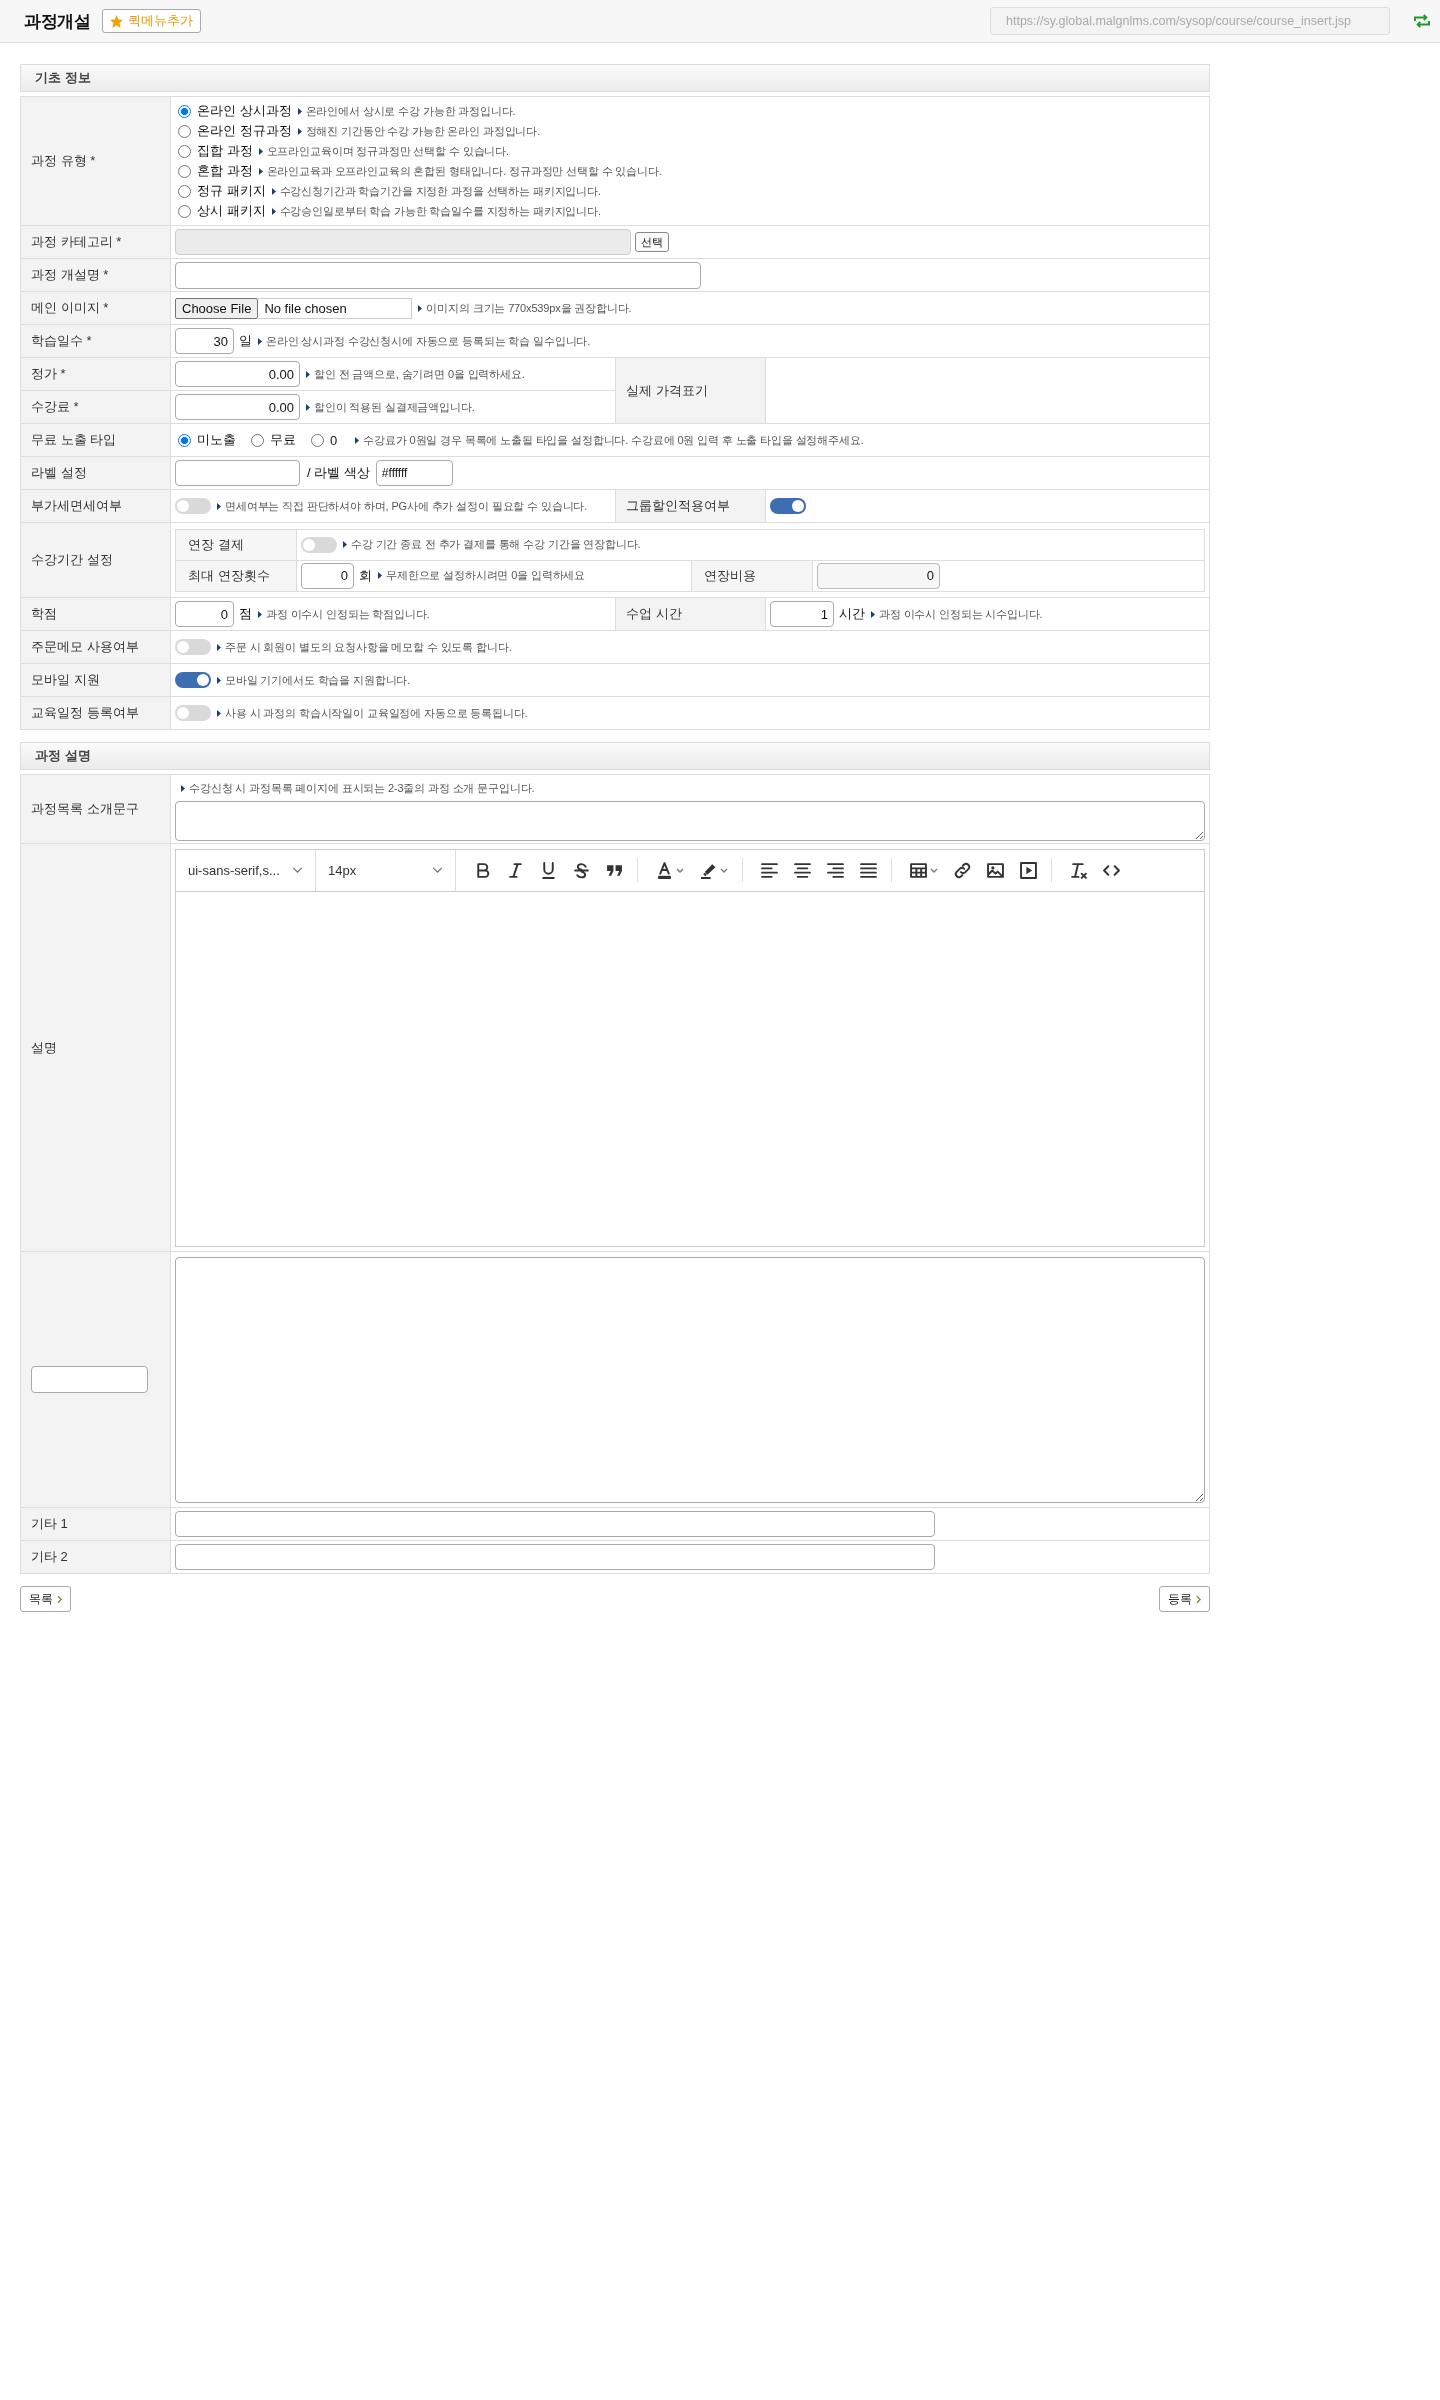 Image resolution: width=1440 pixels, height=2400 pixels. Describe the element at coordinates (414, 473) in the screenshot. I see `color-field: #ffffff` at that location.